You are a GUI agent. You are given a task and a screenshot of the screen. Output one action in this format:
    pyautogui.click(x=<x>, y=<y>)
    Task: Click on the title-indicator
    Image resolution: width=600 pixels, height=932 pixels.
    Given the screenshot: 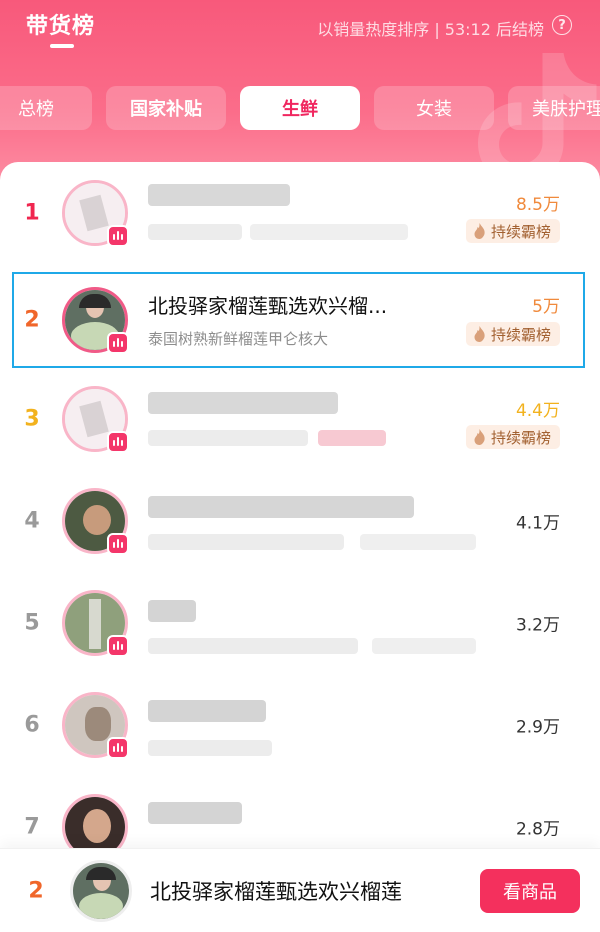 What is the action you would take?
    pyautogui.click(x=62, y=46)
    